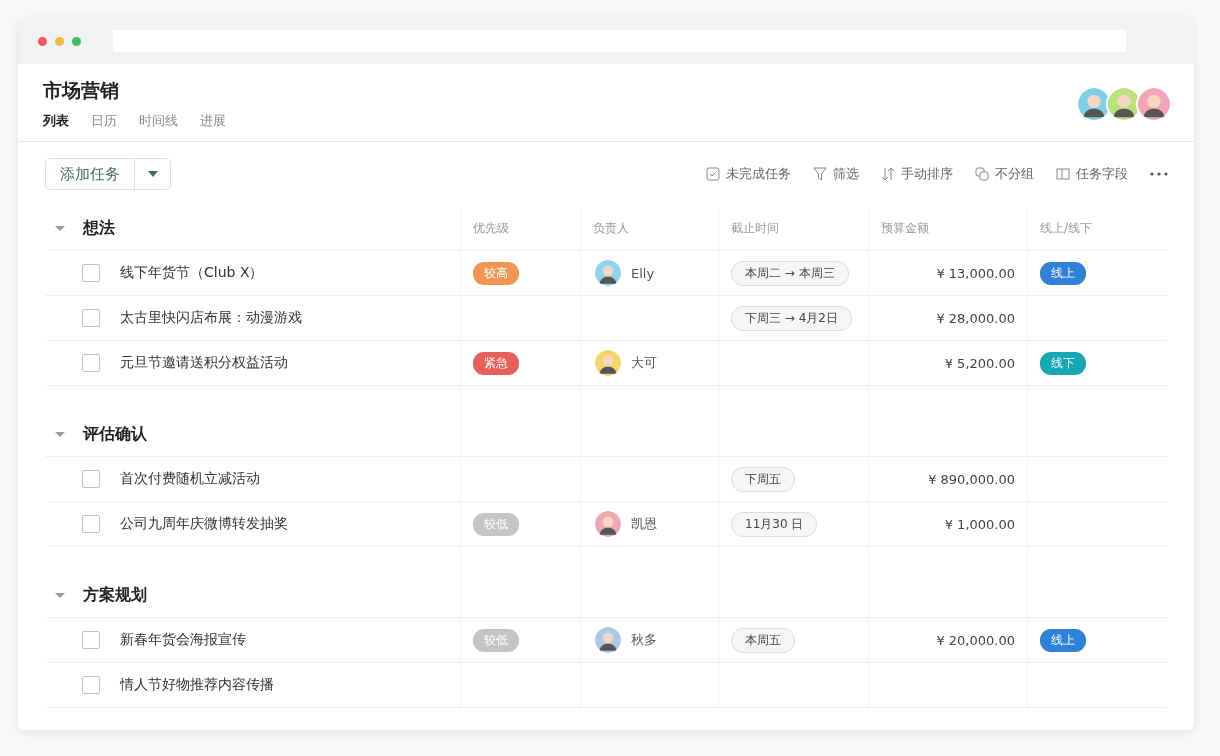  I want to click on checkbox-icon, so click(713, 174).